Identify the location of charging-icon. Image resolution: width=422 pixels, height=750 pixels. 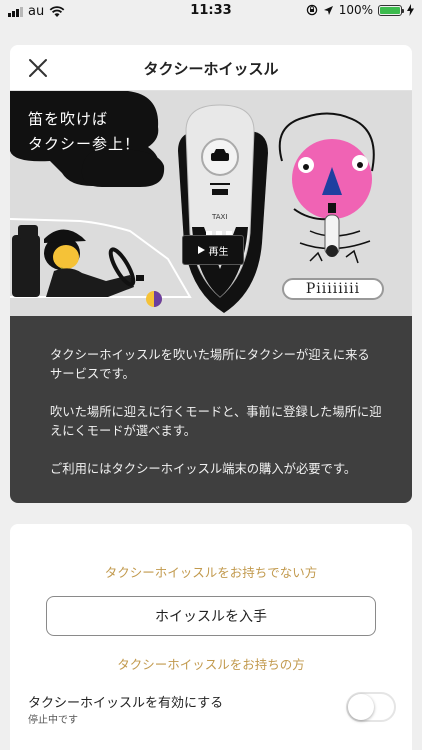
(410, 10).